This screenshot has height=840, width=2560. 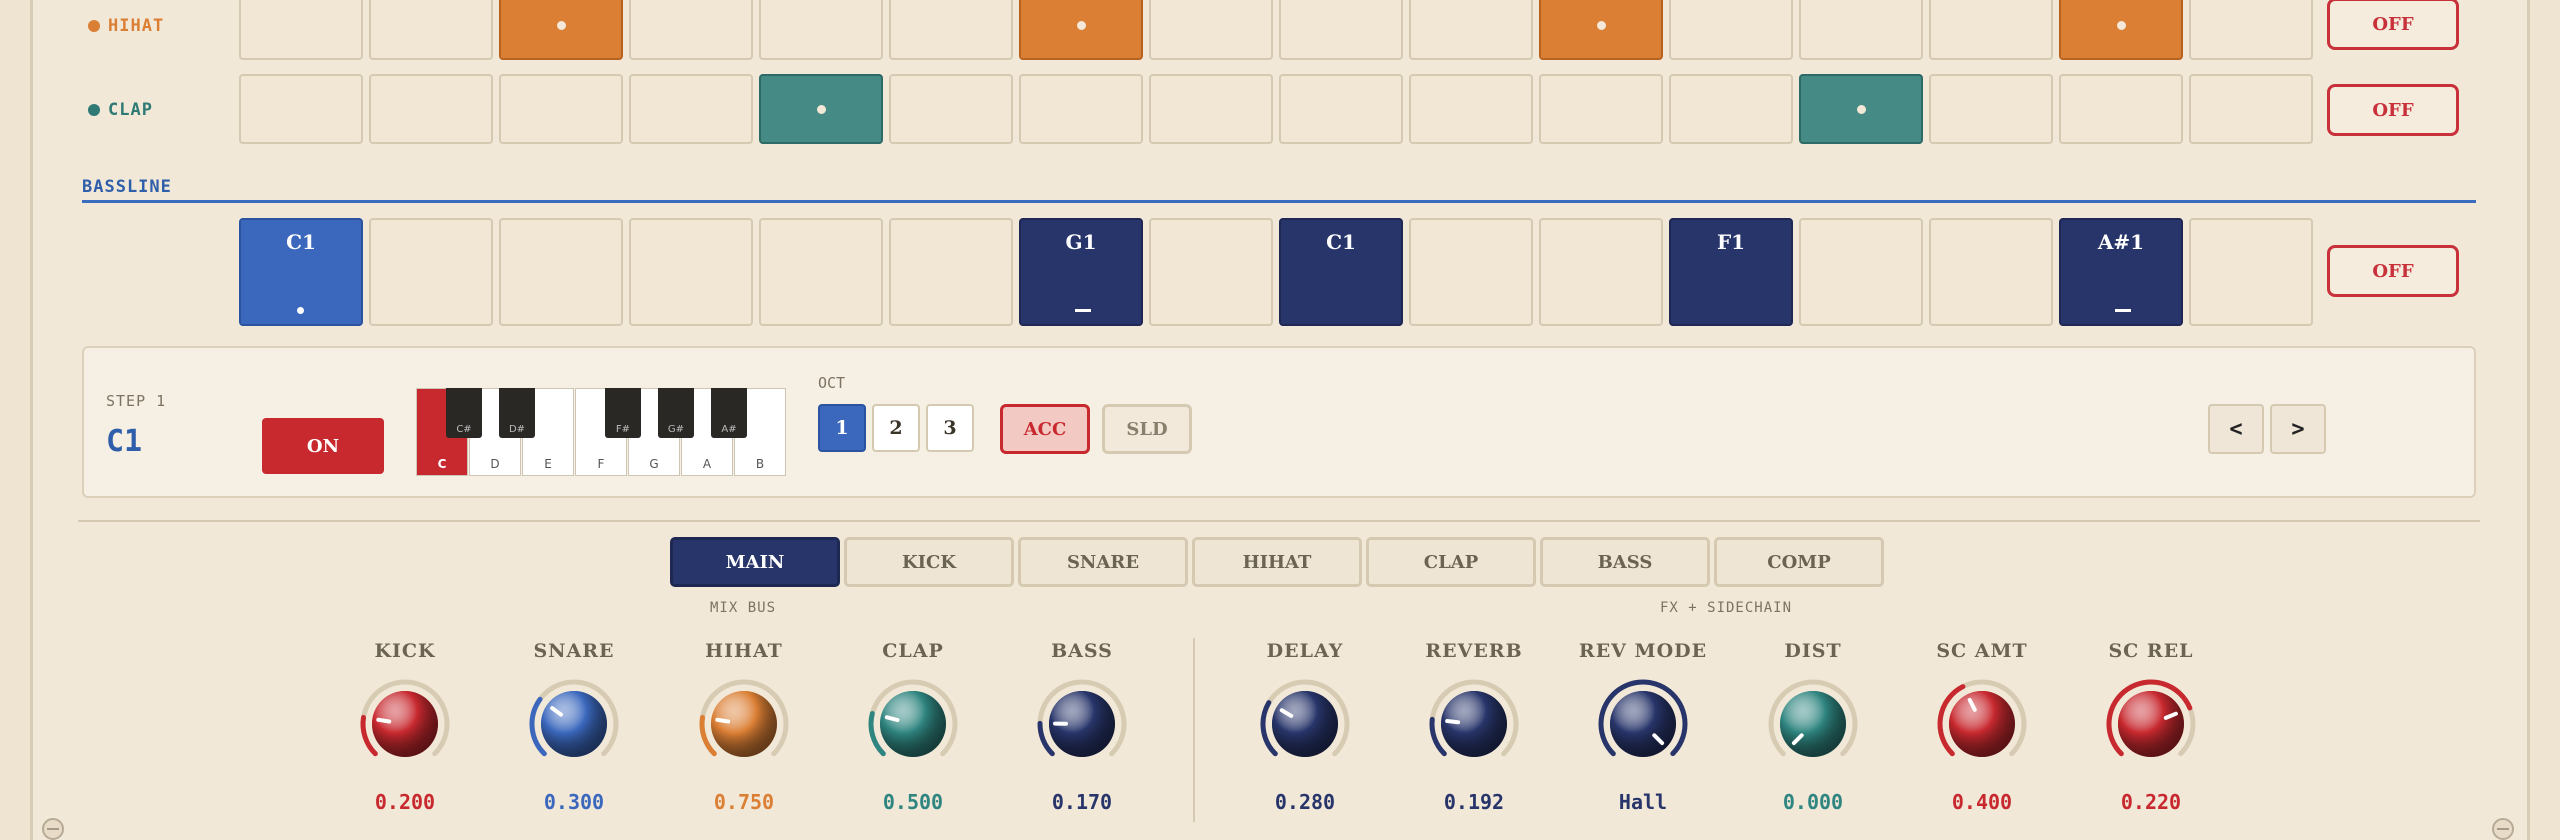 I want to click on knob-delay: DELAY 0.280, so click(x=1305, y=727).